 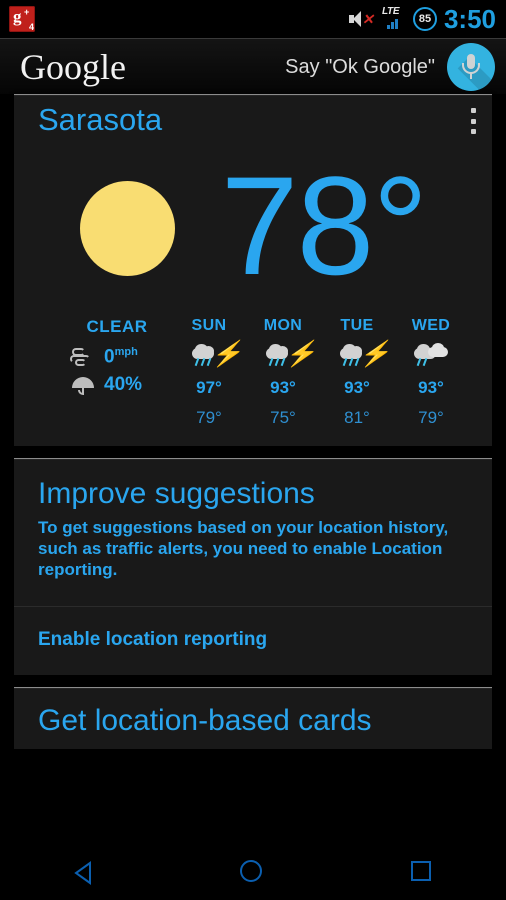 What do you see at coordinates (17, 16) in the screenshot?
I see `google-plus-letter: g` at bounding box center [17, 16].